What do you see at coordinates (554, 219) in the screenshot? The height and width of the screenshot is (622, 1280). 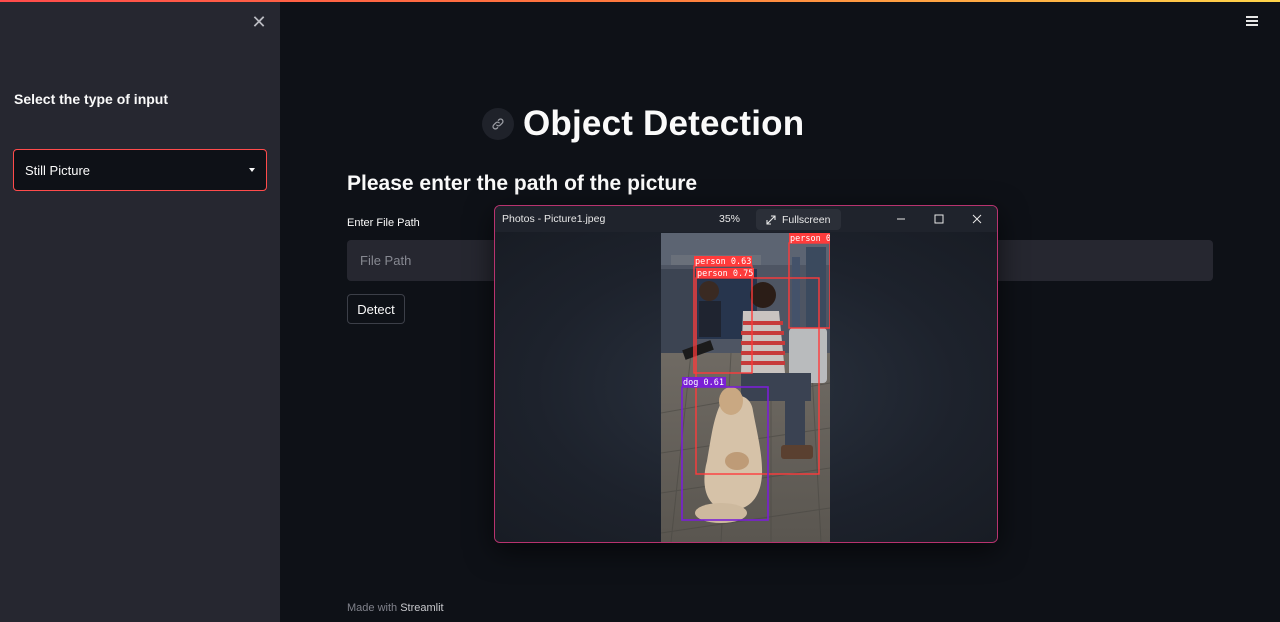 I see `photos-window-title: Photos - Picture1.jpeg` at bounding box center [554, 219].